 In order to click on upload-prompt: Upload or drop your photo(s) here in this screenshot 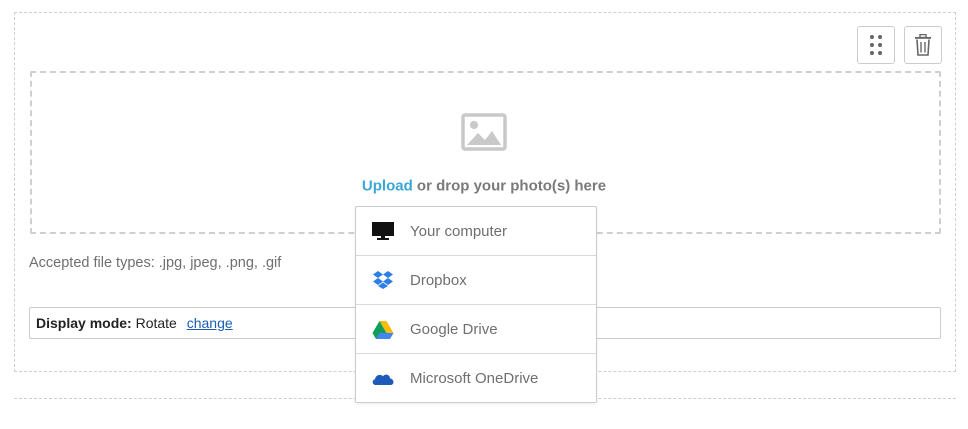, I will do `click(484, 186)`.